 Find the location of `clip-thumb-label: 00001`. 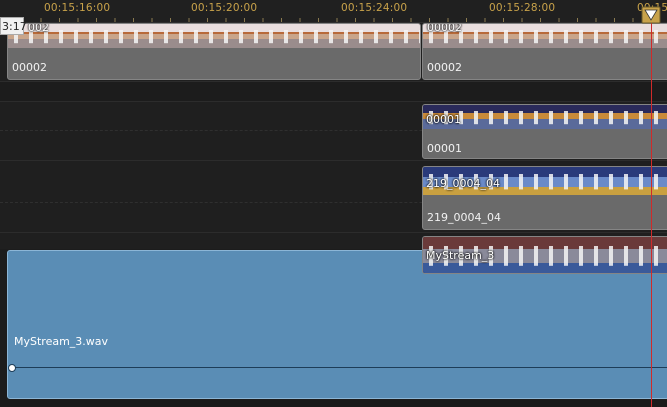

clip-thumb-label: 00001 is located at coordinates (443, 119).